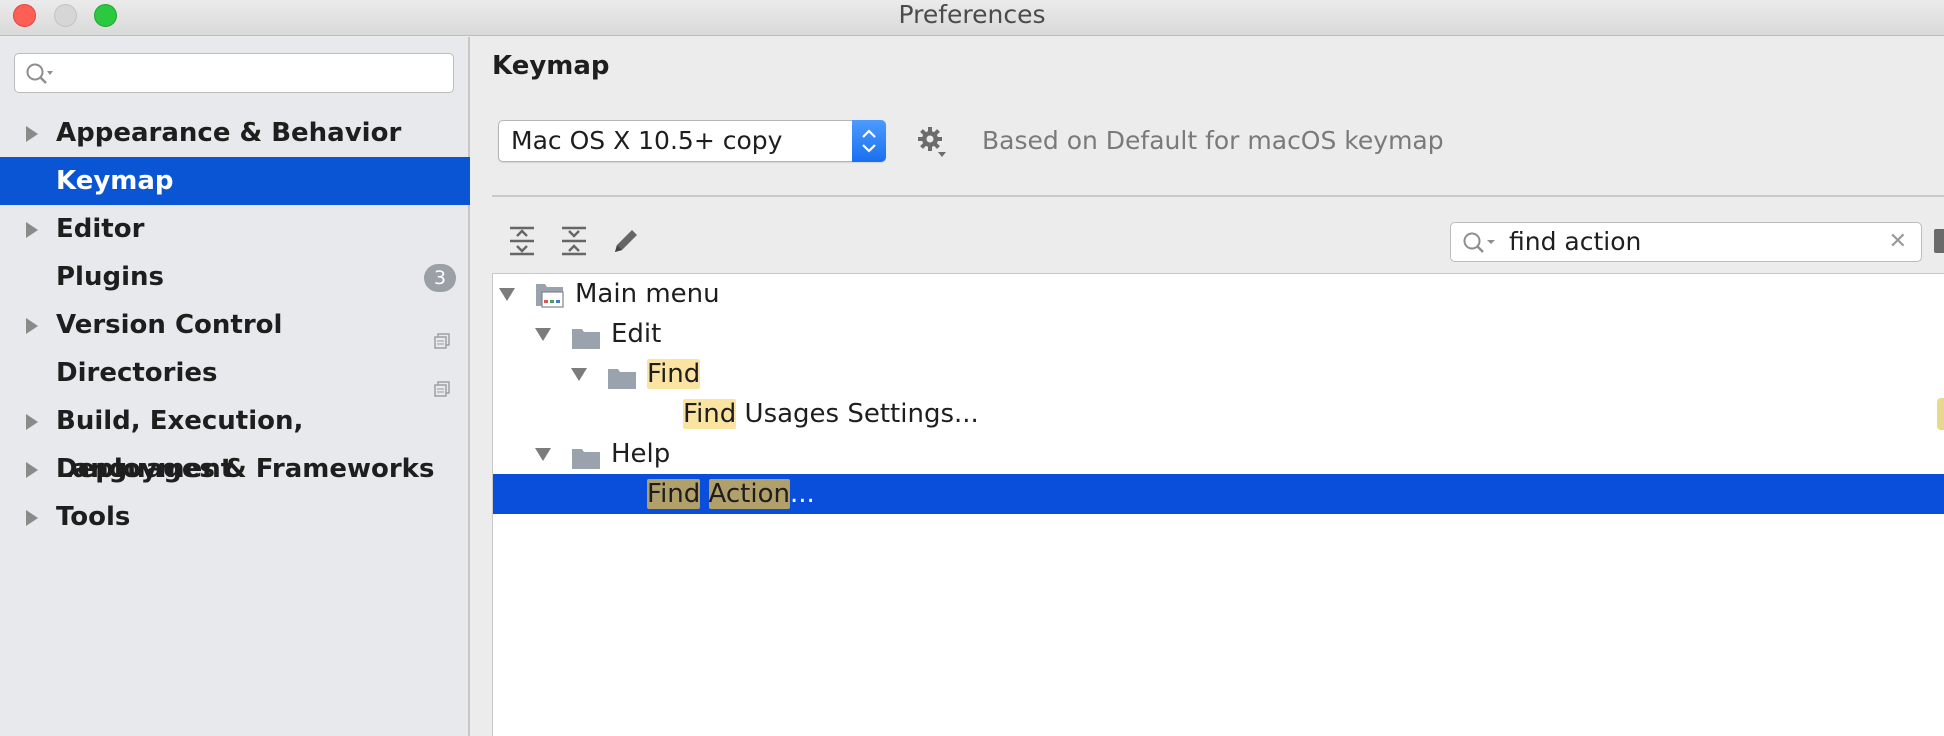 The width and height of the screenshot is (1944, 736). I want to click on settings-search-input, so click(234, 73).